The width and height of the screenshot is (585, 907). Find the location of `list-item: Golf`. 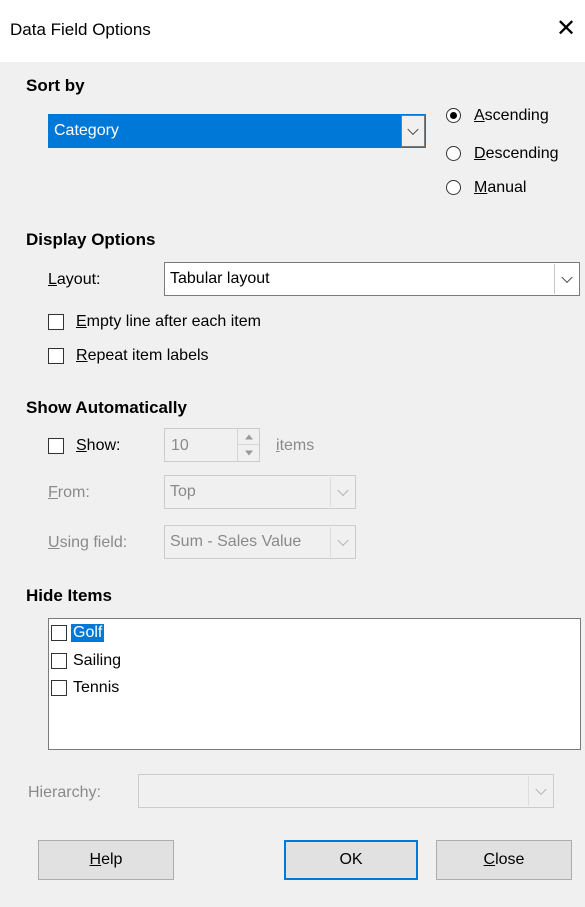

list-item: Golf is located at coordinates (78, 633).